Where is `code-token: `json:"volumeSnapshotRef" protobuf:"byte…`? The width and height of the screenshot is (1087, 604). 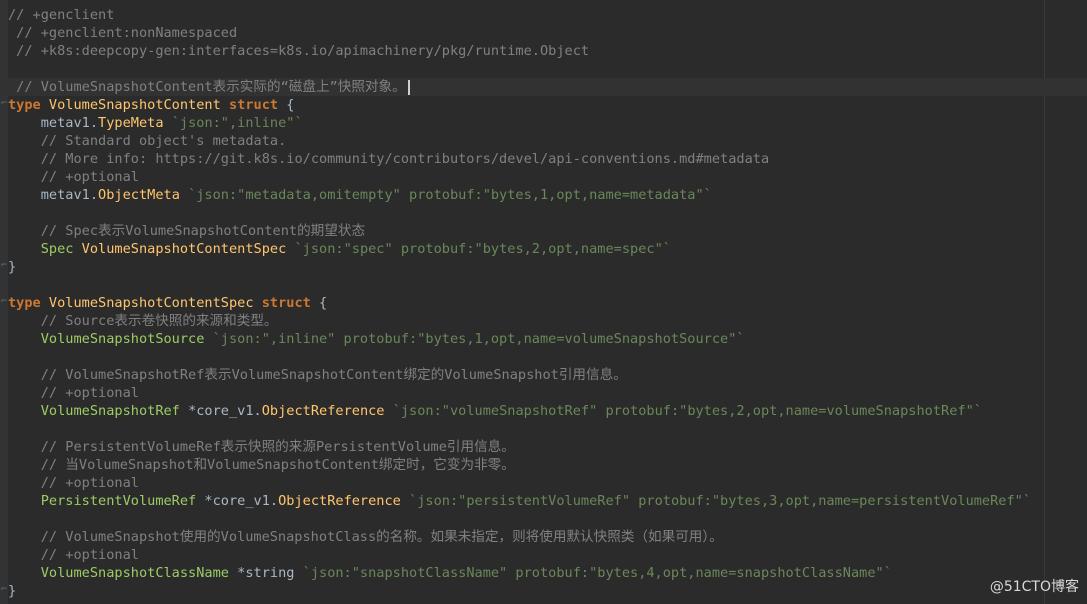 code-token: `json:"volumeSnapshotRef" protobuf:"byte… is located at coordinates (687, 411).